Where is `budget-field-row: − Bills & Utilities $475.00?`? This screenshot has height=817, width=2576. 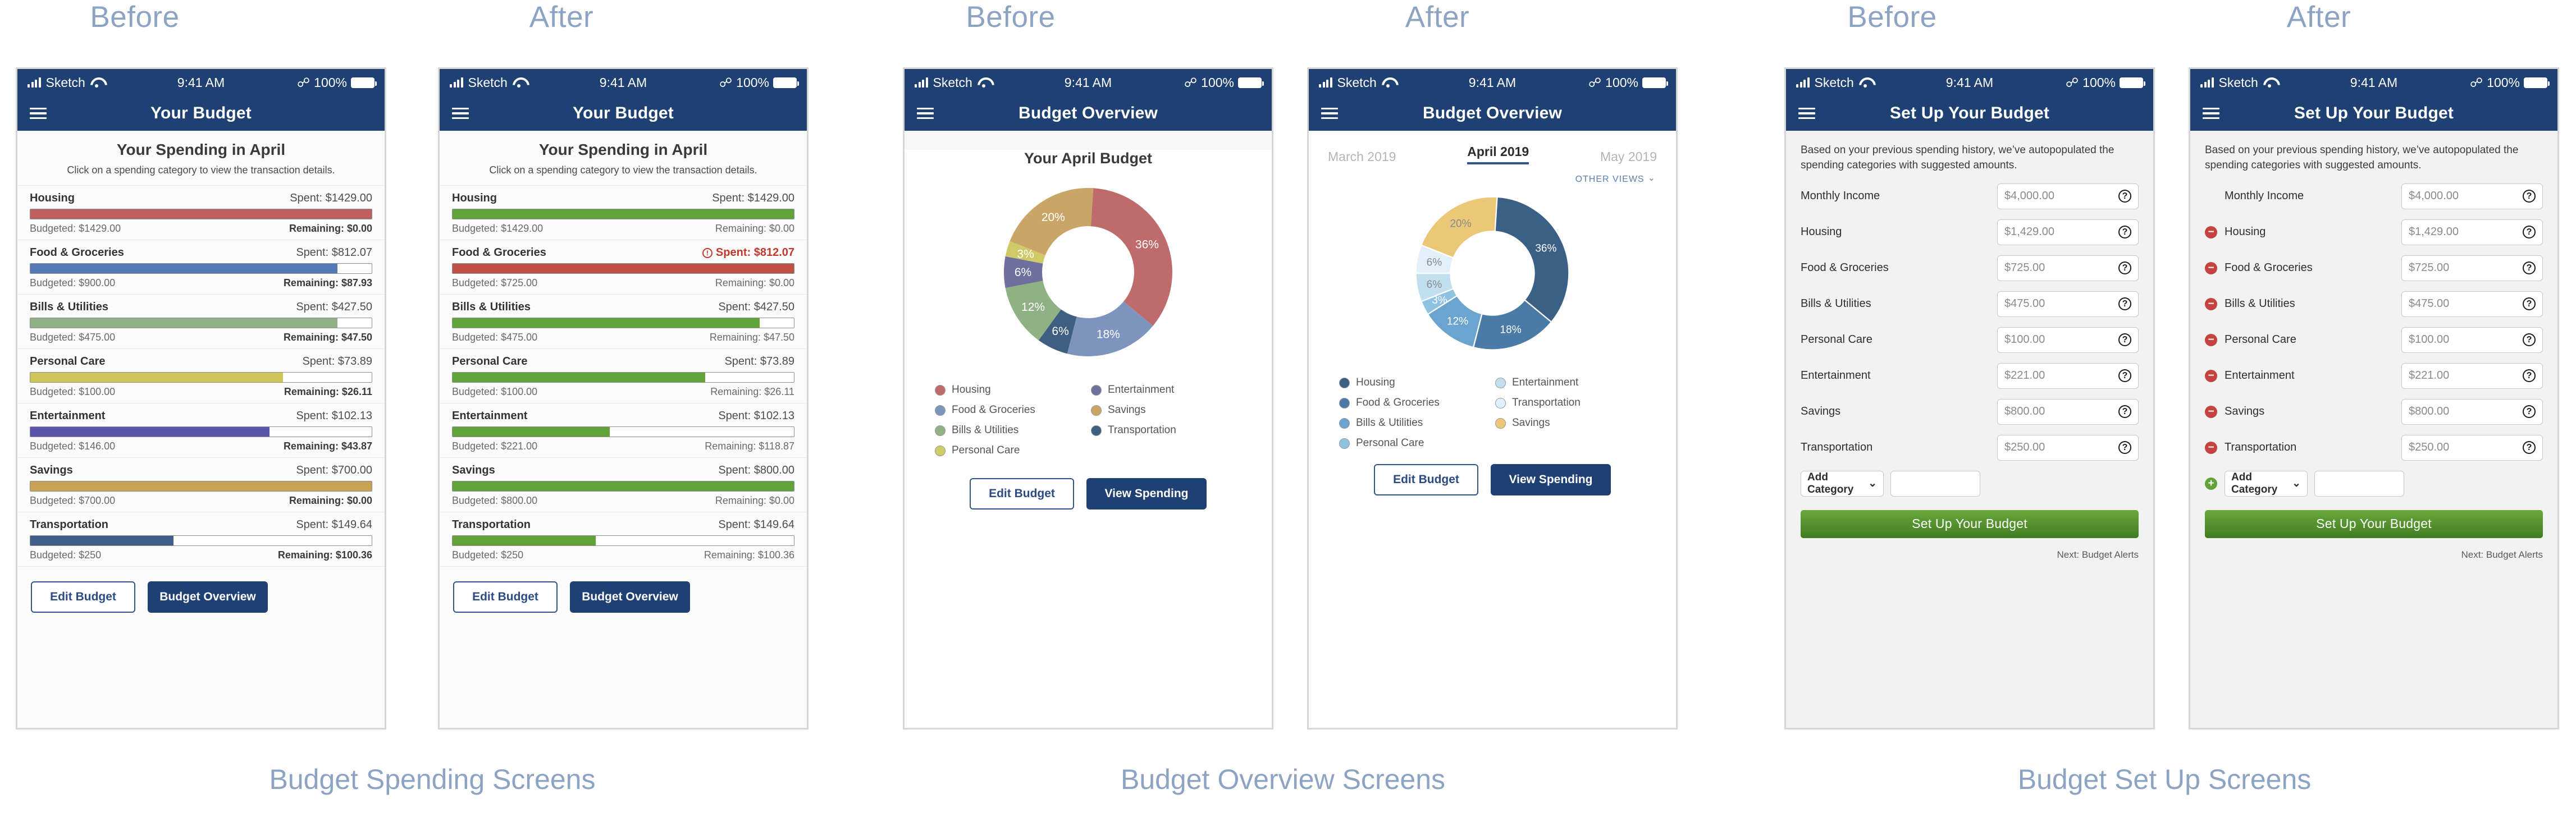 budget-field-row: − Bills & Utilities $475.00? is located at coordinates (2374, 304).